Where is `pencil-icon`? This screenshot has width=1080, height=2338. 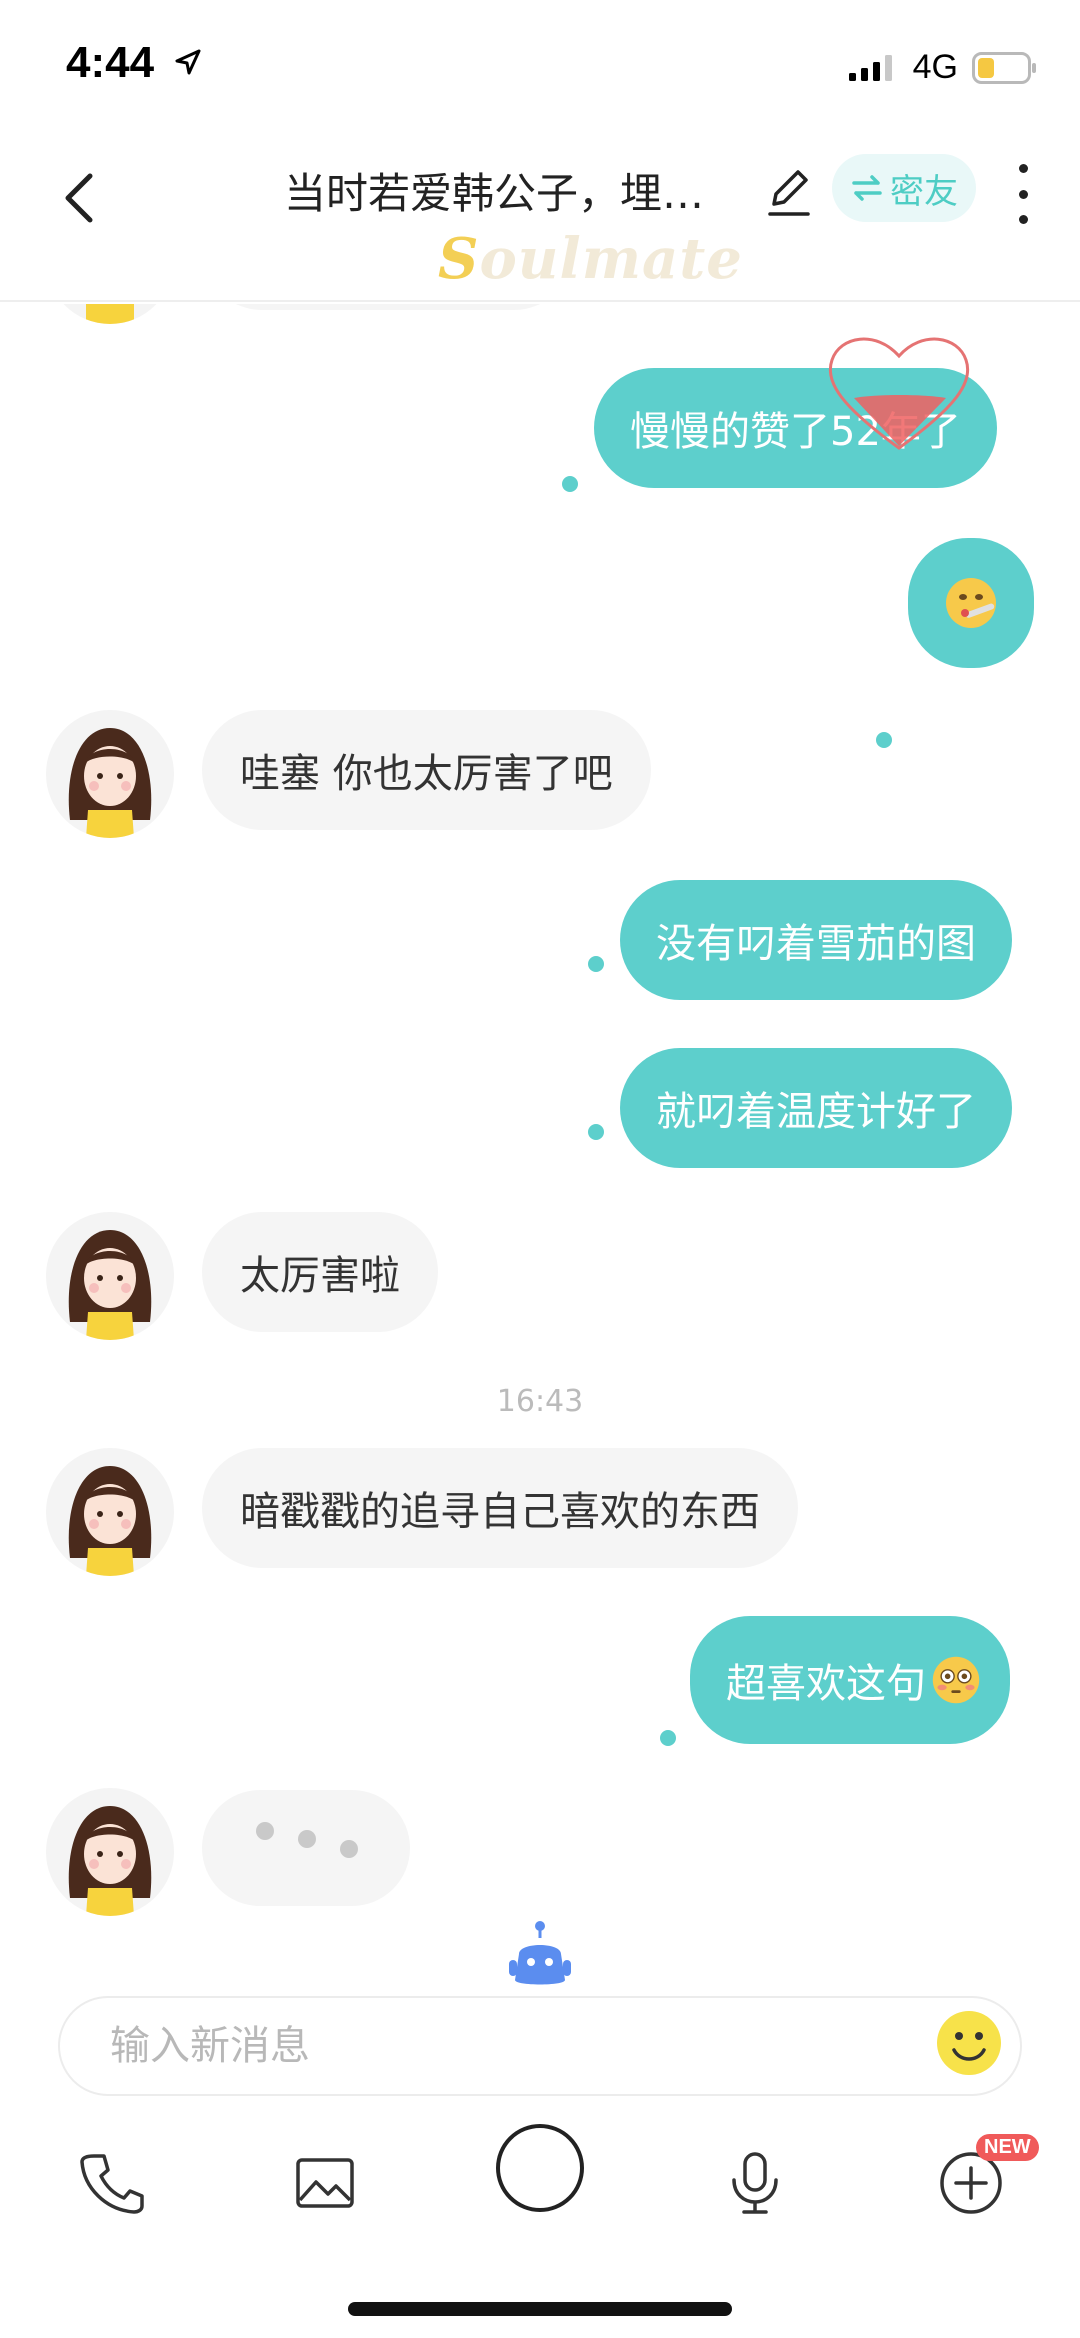
pencil-icon is located at coordinates (789, 193).